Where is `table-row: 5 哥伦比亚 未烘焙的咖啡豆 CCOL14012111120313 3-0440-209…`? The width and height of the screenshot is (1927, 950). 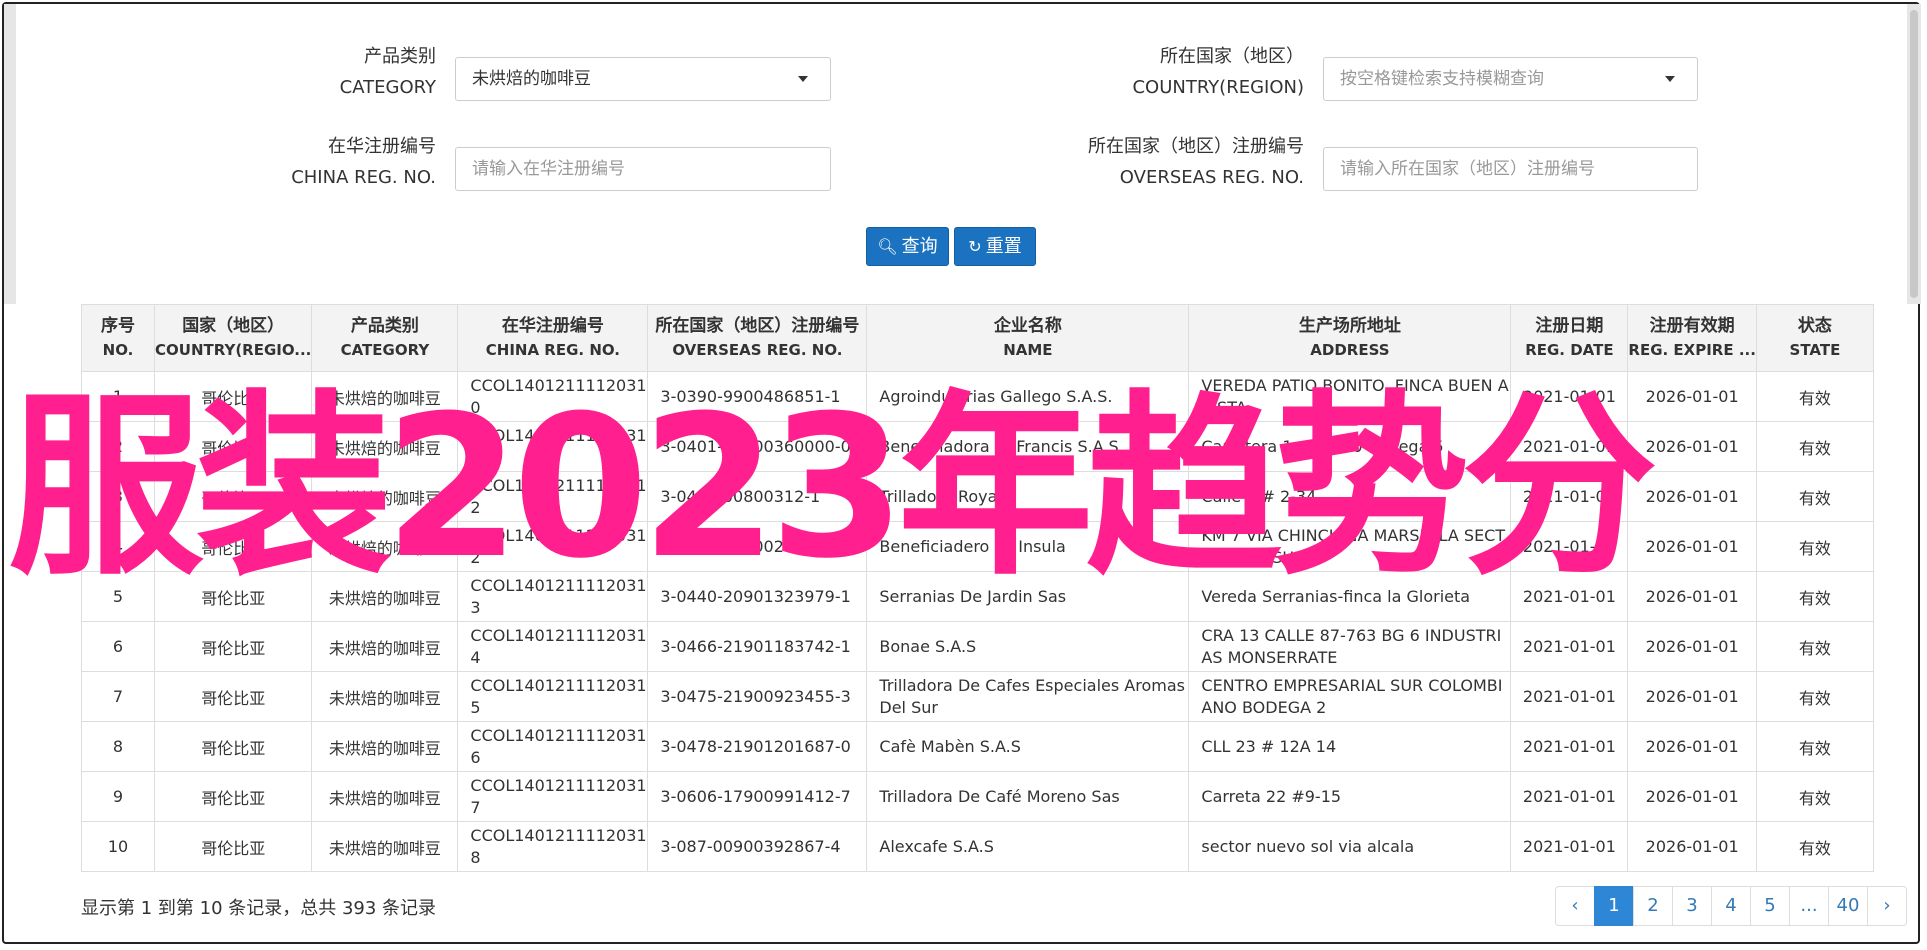 table-row: 5 哥伦比亚 未烘焙的咖啡豆 CCOL14012111120313 3-0440-209… is located at coordinates (977, 596).